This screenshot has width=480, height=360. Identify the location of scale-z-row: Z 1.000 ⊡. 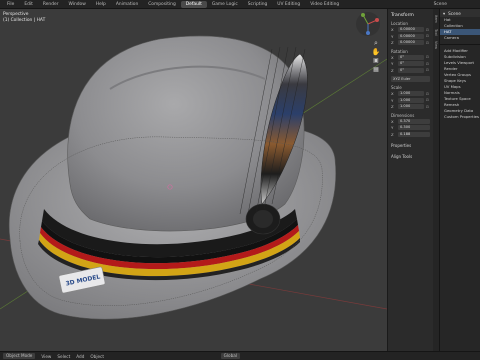
(410, 107).